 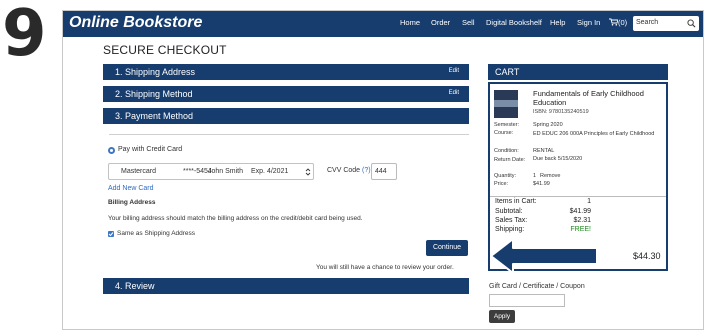 What do you see at coordinates (502, 316) in the screenshot?
I see `apply-button: Apply` at bounding box center [502, 316].